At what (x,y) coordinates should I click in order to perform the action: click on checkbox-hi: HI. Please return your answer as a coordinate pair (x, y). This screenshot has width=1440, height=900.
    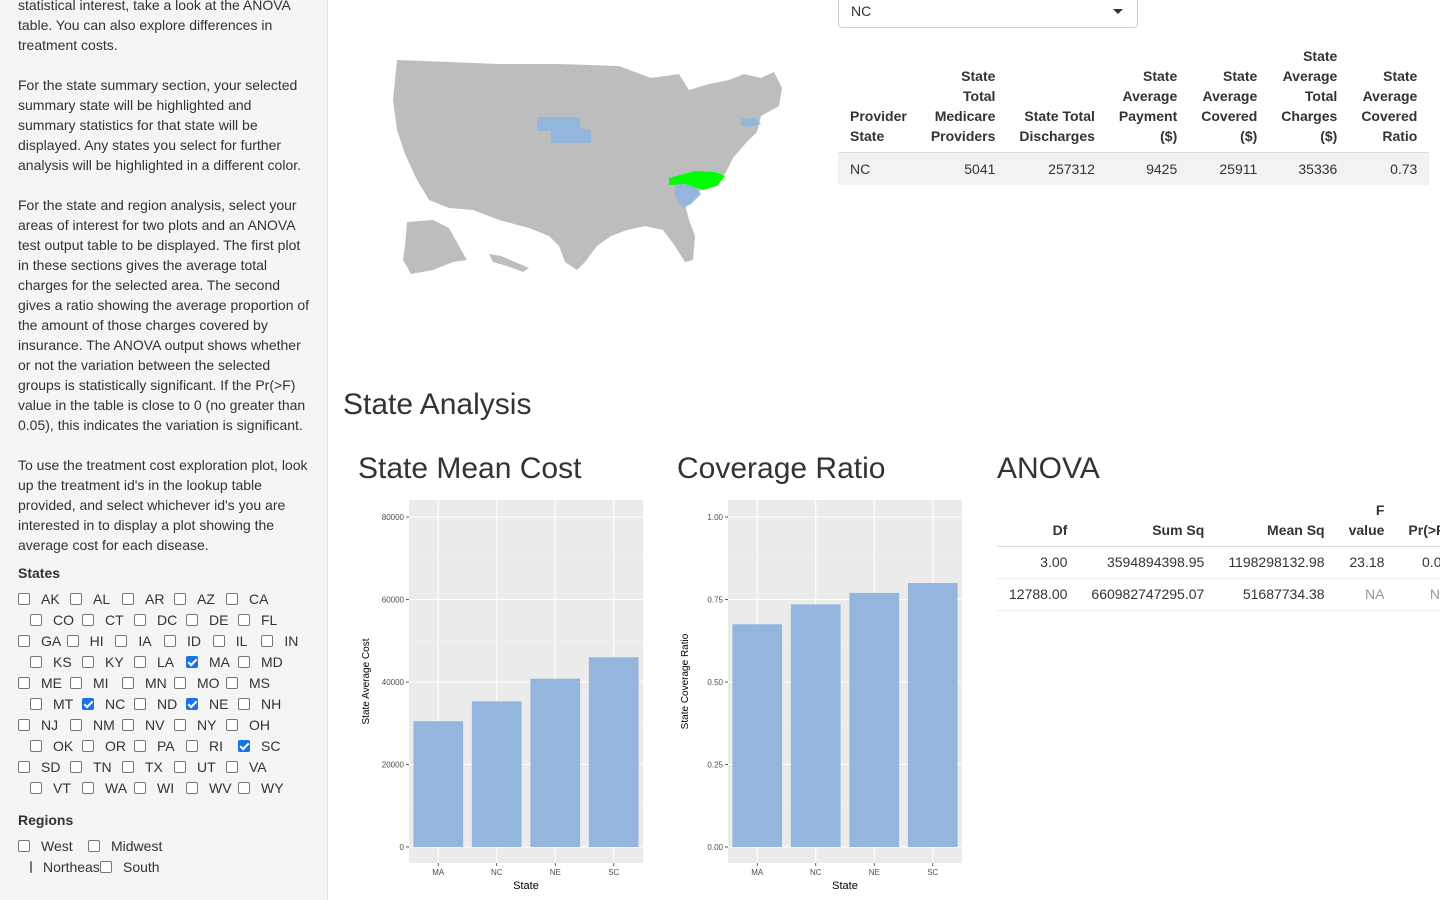
    Looking at the image, I should click on (91, 640).